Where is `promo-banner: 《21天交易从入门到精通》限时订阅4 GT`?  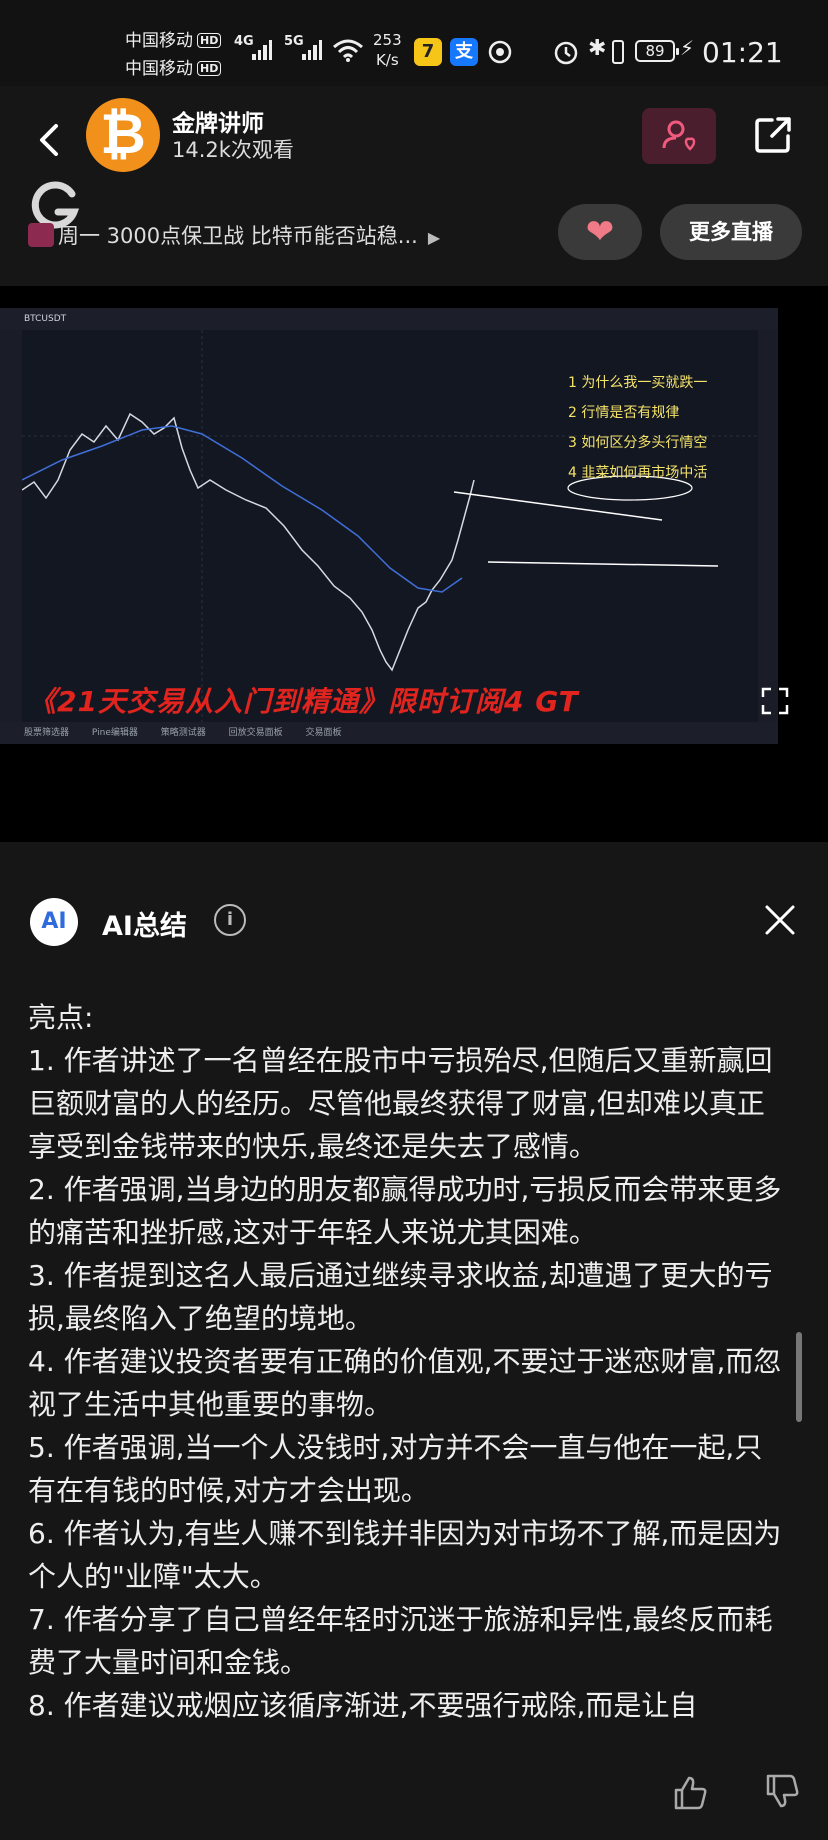 promo-banner: 《21天交易从入门到精通》限时订阅4 GT is located at coordinates (303, 701).